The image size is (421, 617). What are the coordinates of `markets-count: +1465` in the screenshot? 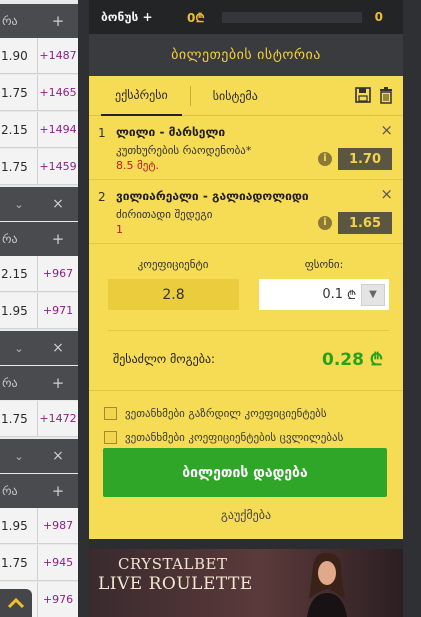 It's located at (58, 92).